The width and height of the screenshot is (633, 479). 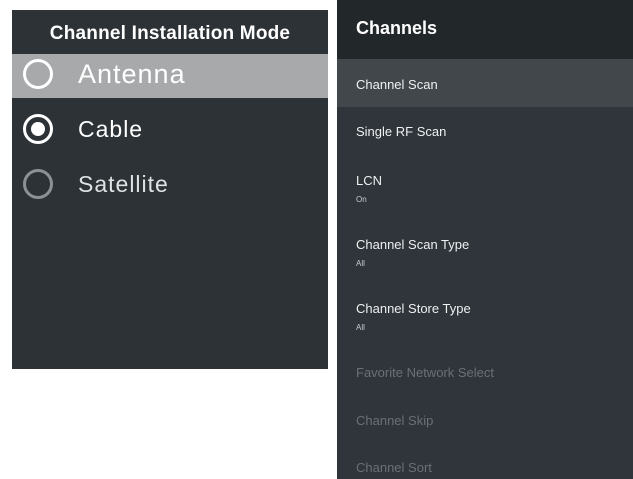 What do you see at coordinates (425, 372) in the screenshot?
I see `menu-item-label: Favorite Network Select` at bounding box center [425, 372].